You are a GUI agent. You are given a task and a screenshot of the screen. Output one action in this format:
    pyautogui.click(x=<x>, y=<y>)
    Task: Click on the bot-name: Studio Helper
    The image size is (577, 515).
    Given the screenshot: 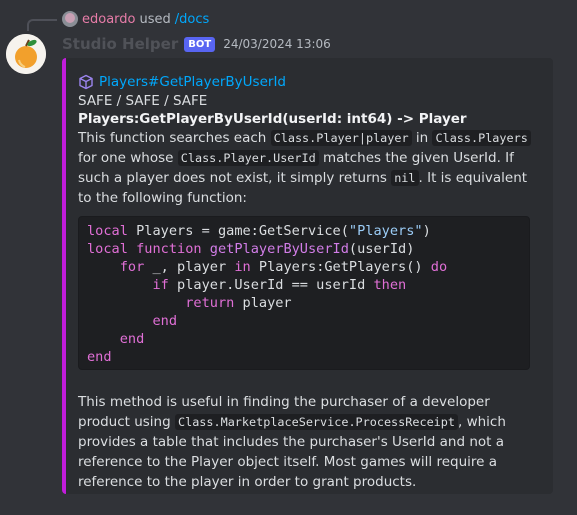 What is the action you would take?
    pyautogui.click(x=120, y=44)
    